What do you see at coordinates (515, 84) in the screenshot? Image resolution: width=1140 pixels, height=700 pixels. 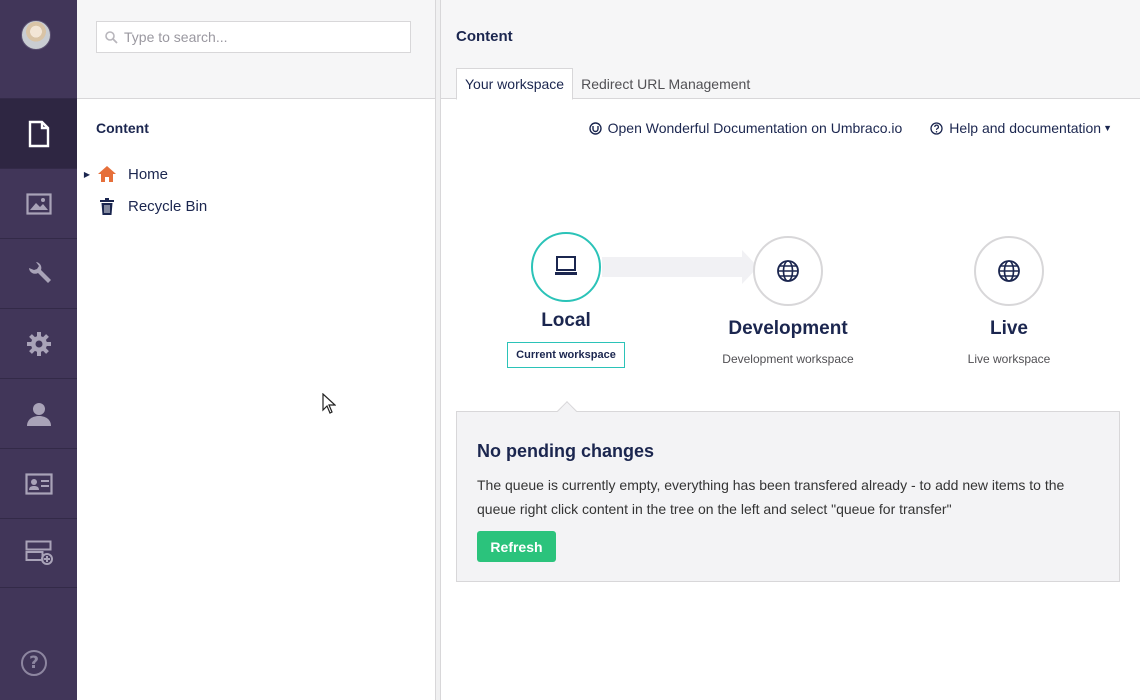 I see `tab-your-workspace: Your workspace` at bounding box center [515, 84].